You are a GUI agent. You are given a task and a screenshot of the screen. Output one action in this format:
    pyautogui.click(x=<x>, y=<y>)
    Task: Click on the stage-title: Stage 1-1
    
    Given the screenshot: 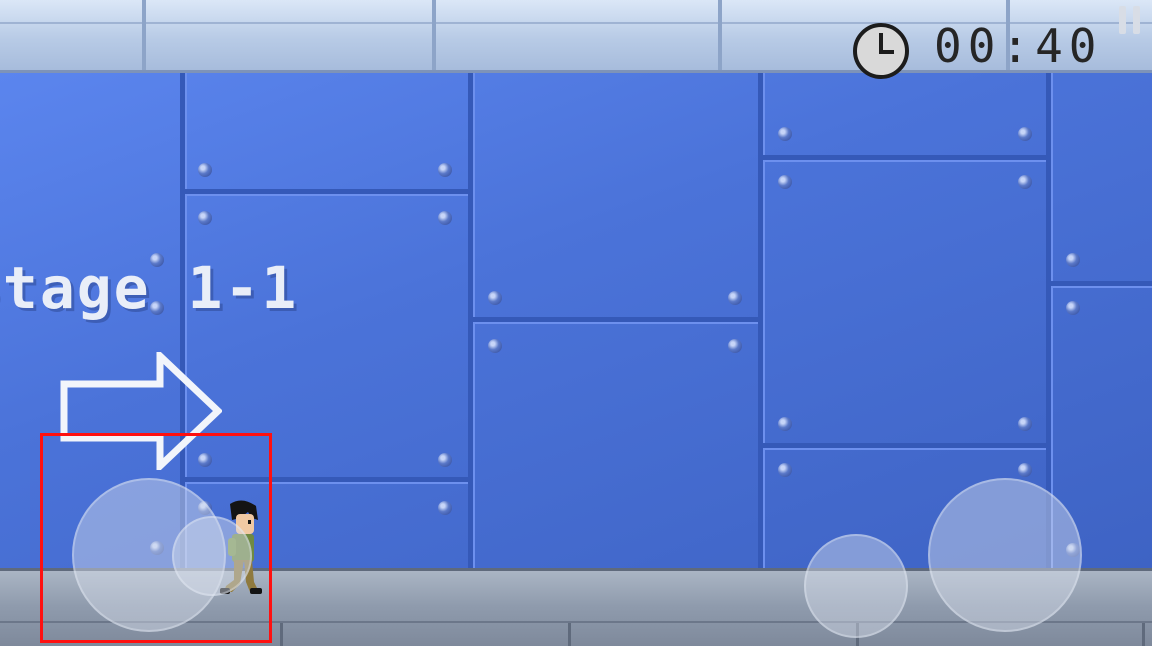 What is the action you would take?
    pyautogui.click(x=149, y=288)
    